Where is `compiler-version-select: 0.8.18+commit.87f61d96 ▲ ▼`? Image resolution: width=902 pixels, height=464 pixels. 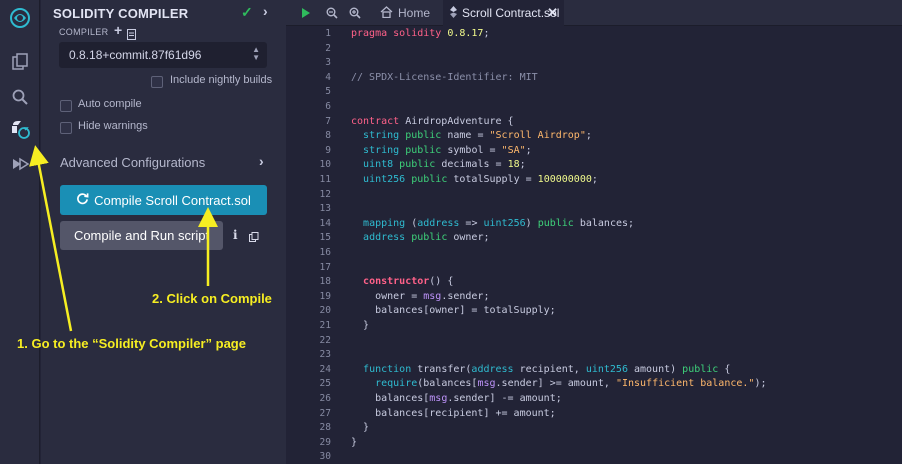
compiler-version-select: 0.8.18+commit.87f61d96 ▲ ▼ is located at coordinates (163, 55).